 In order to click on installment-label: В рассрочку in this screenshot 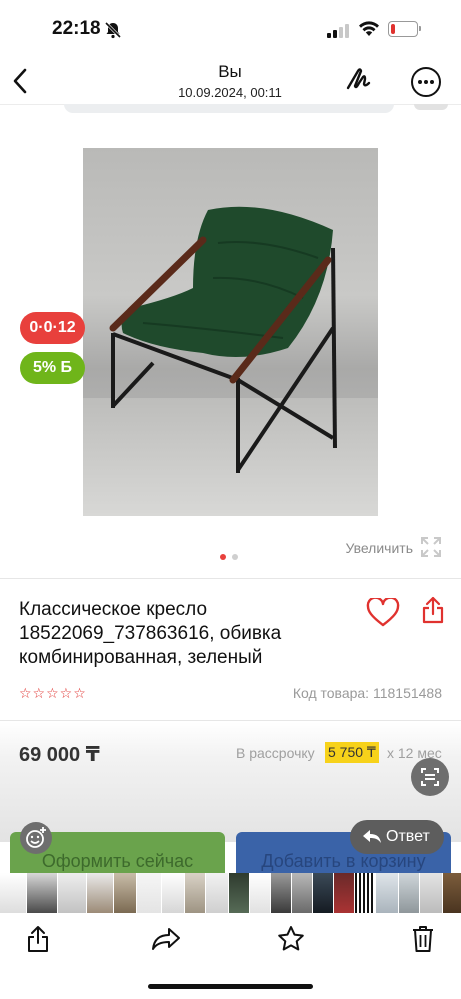, I will do `click(275, 753)`.